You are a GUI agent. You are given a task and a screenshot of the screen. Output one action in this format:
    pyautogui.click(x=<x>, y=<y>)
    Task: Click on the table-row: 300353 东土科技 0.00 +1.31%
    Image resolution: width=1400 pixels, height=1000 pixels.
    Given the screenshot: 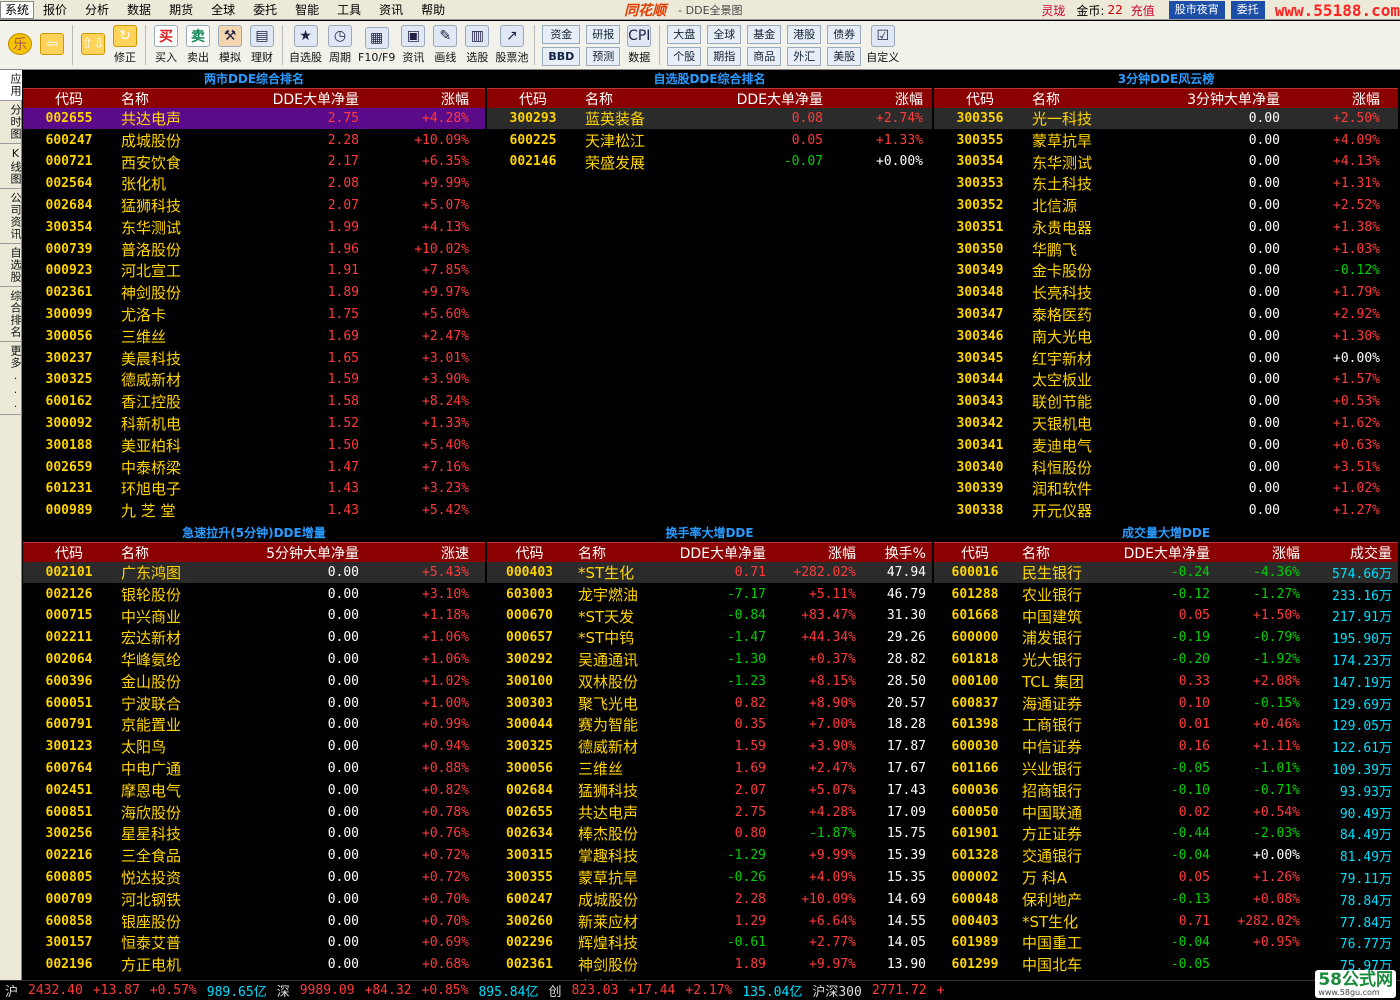 What is the action you would take?
    pyautogui.click(x=1166, y=184)
    